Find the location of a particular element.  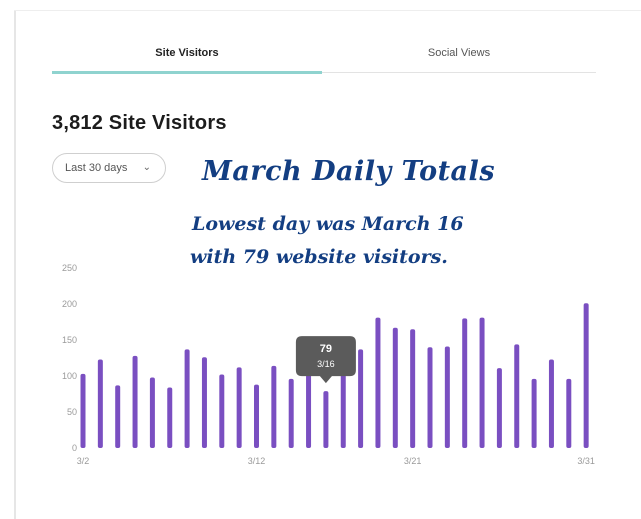

y-axis: 0 50 100 150 200 250 is located at coordinates (69, 358).